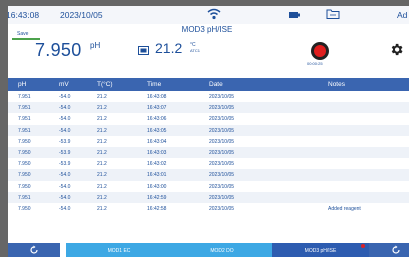 This screenshot has height=257, width=409. I want to click on table-row: 7.951 -54.0 21.2 16:43:05 2023/10/05, so click(208, 130).